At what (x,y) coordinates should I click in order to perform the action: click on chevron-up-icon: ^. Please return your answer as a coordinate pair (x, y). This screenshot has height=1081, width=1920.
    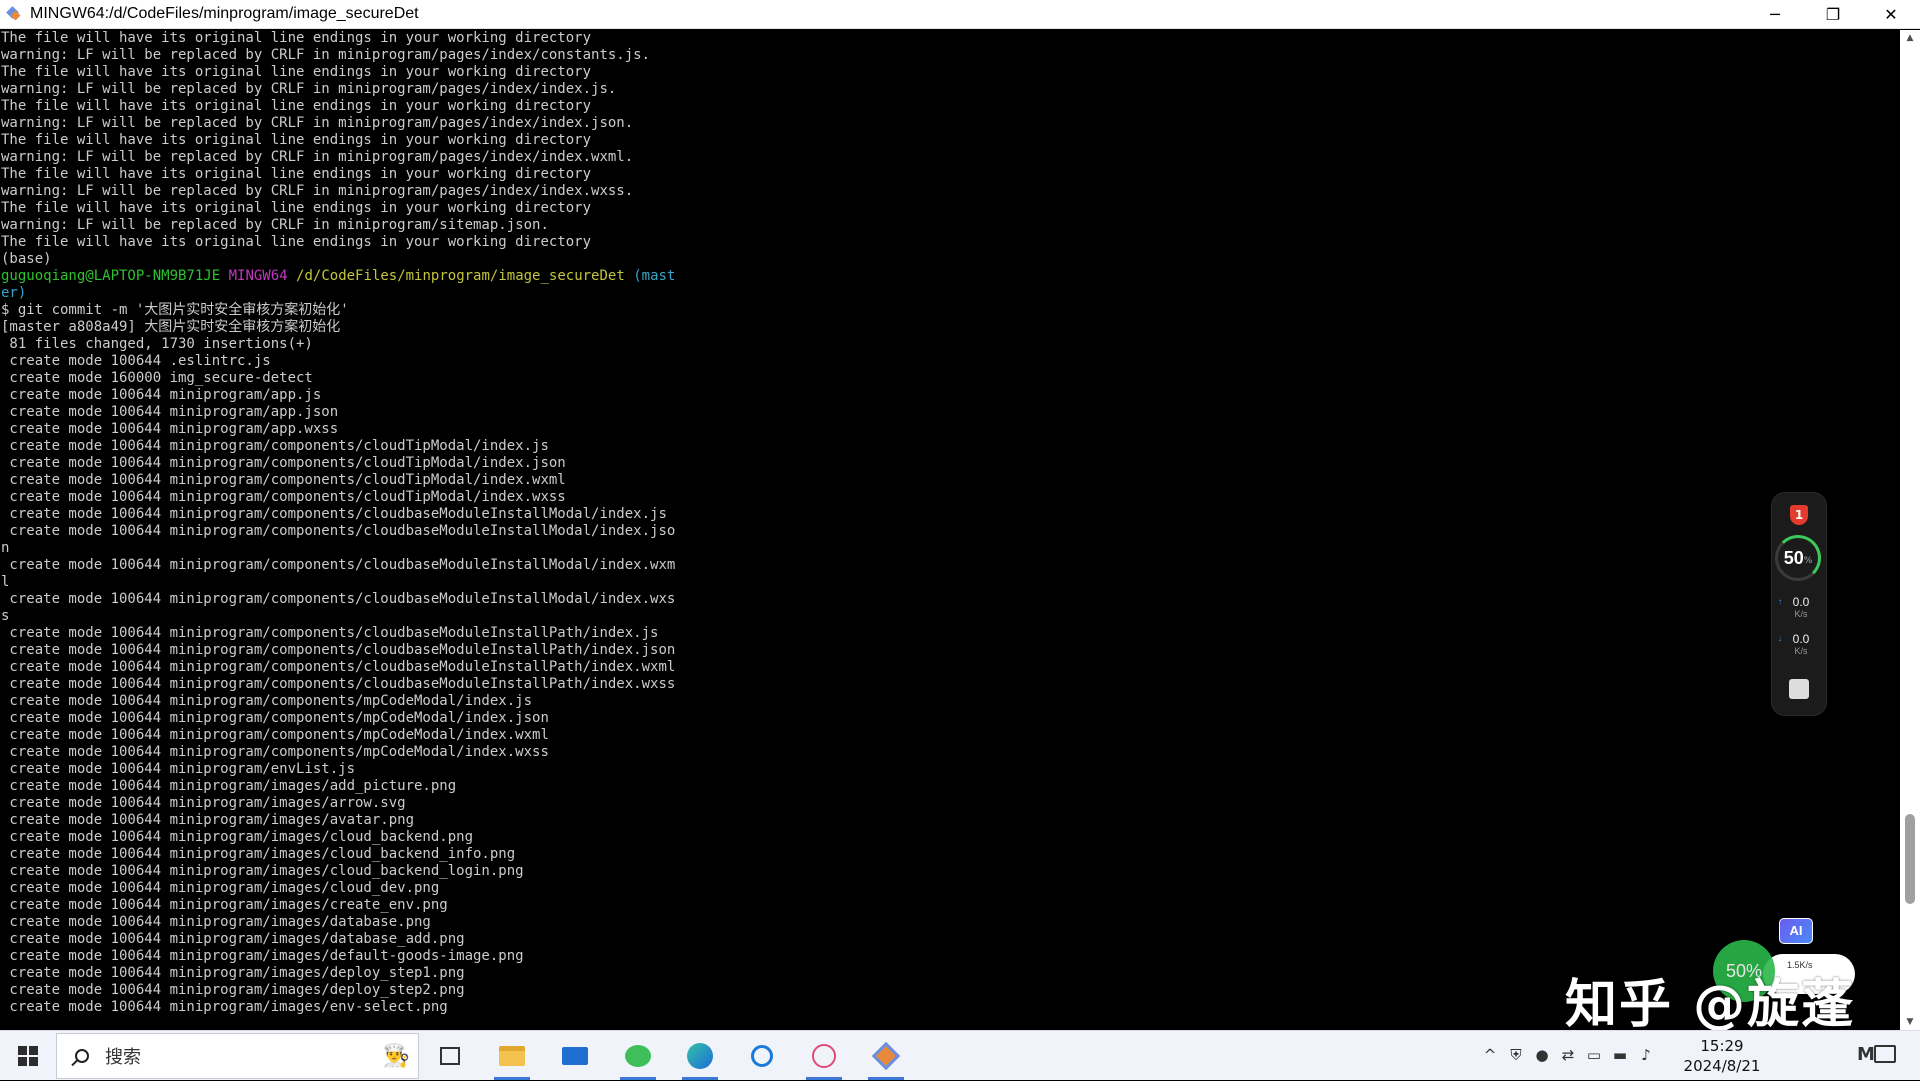
    Looking at the image, I should click on (1490, 1055).